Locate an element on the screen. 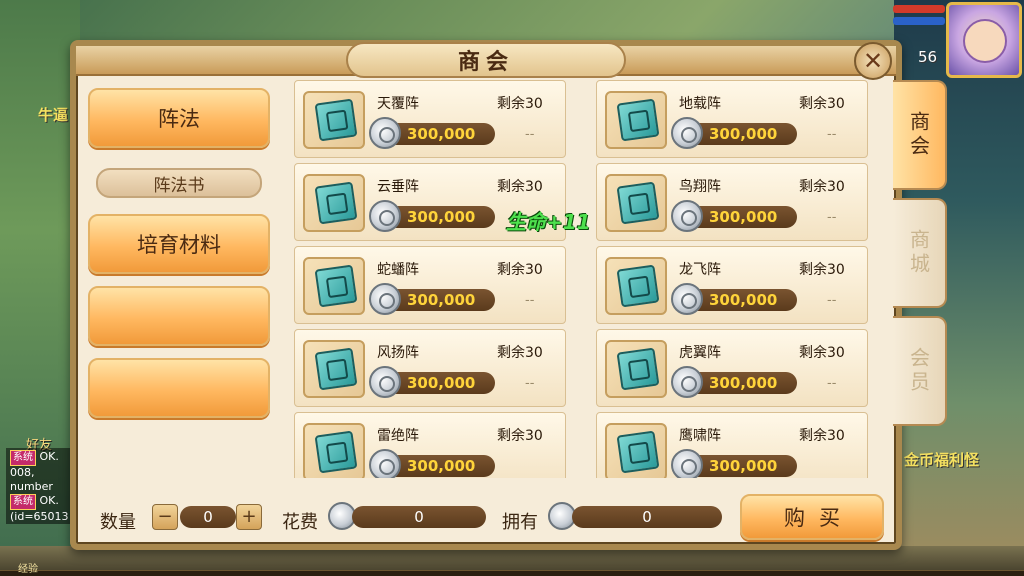 This screenshot has height=576, width=1024. exp-label: 经验 is located at coordinates (28, 569).